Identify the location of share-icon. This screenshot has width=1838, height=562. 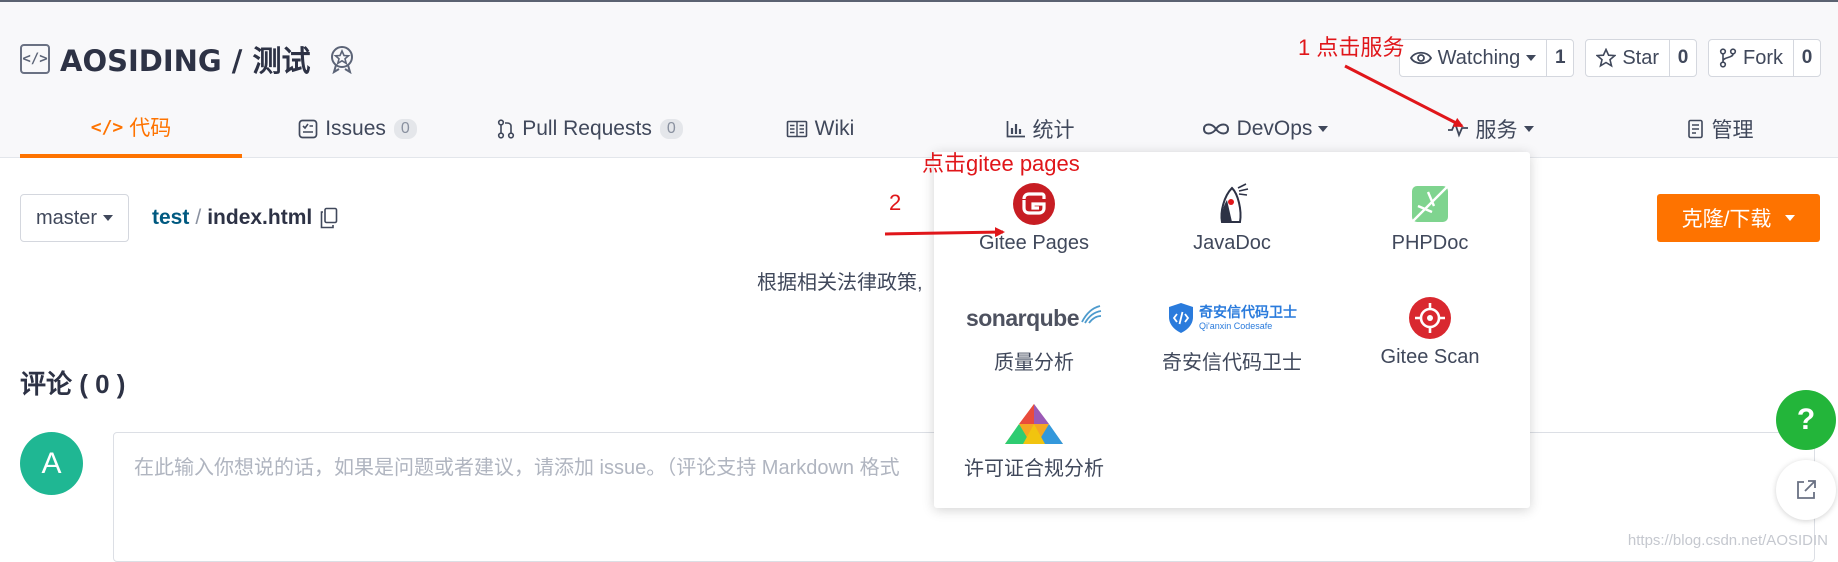
(1806, 490).